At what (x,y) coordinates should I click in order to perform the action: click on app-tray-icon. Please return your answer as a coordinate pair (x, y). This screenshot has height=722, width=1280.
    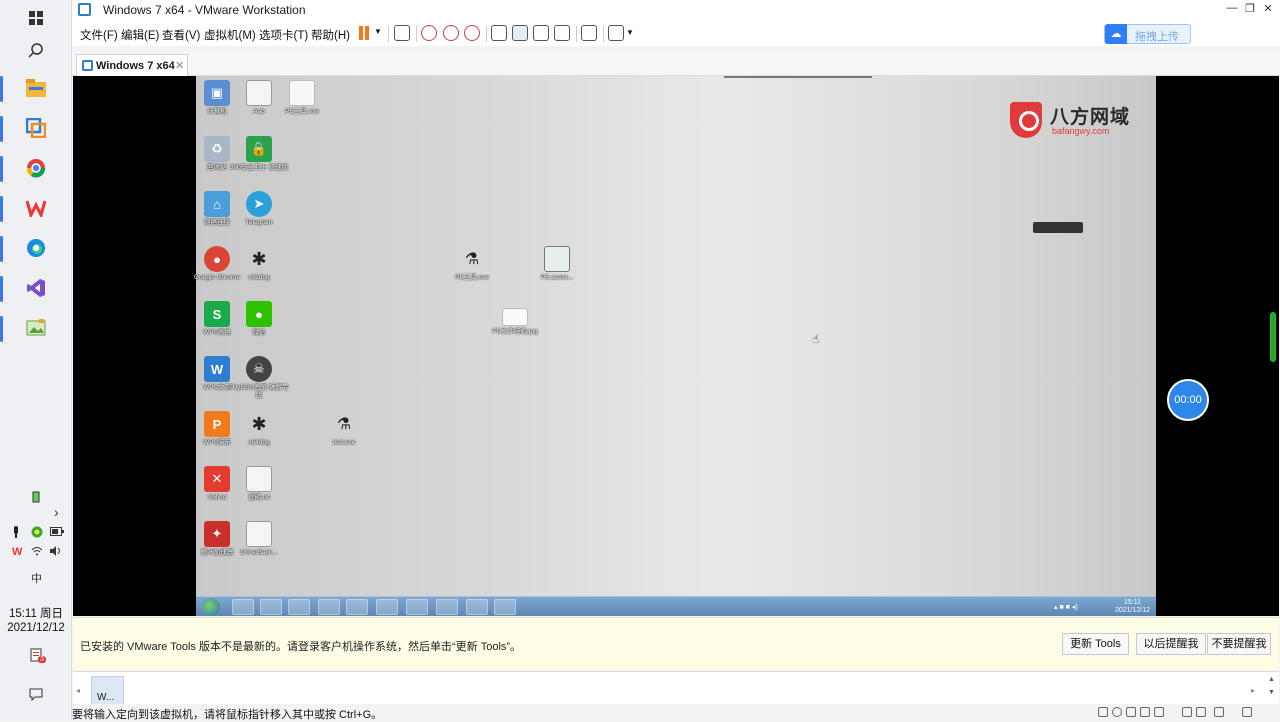
    Looking at the image, I should click on (37, 533).